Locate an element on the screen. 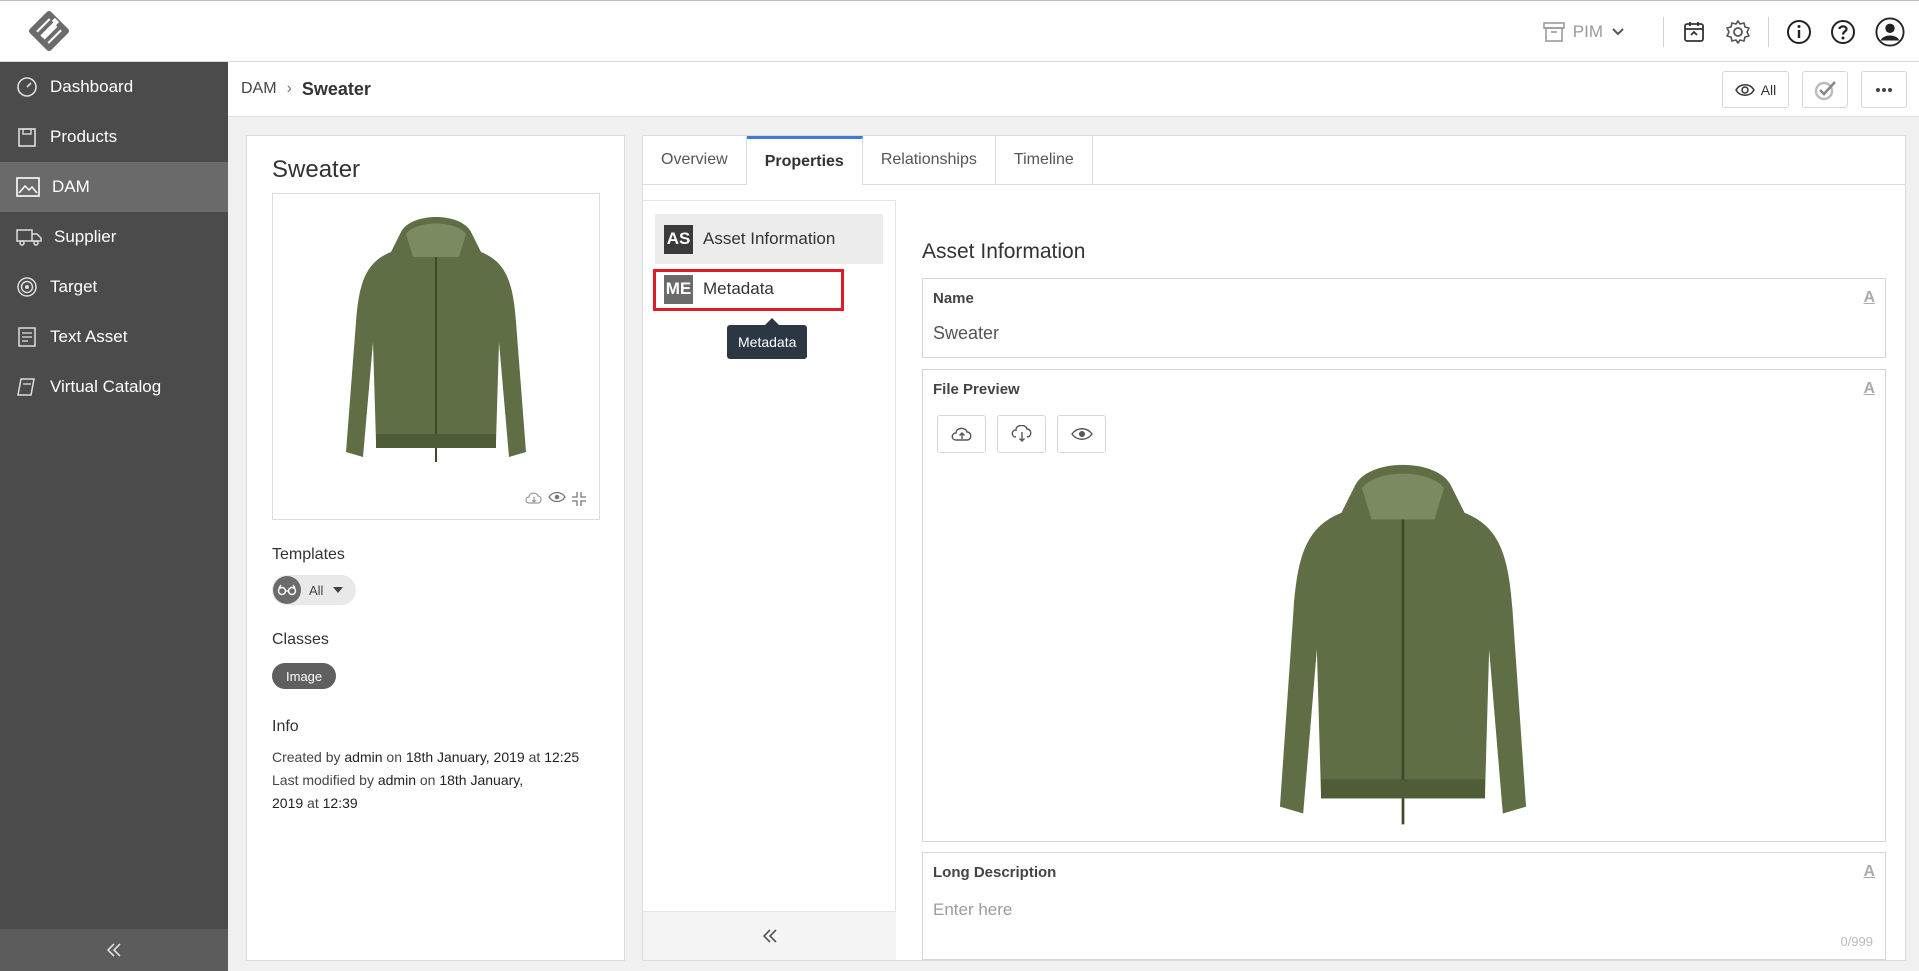 Image resolution: width=1919 pixels, height=971 pixels. user-avatar-icon is located at coordinates (1890, 32).